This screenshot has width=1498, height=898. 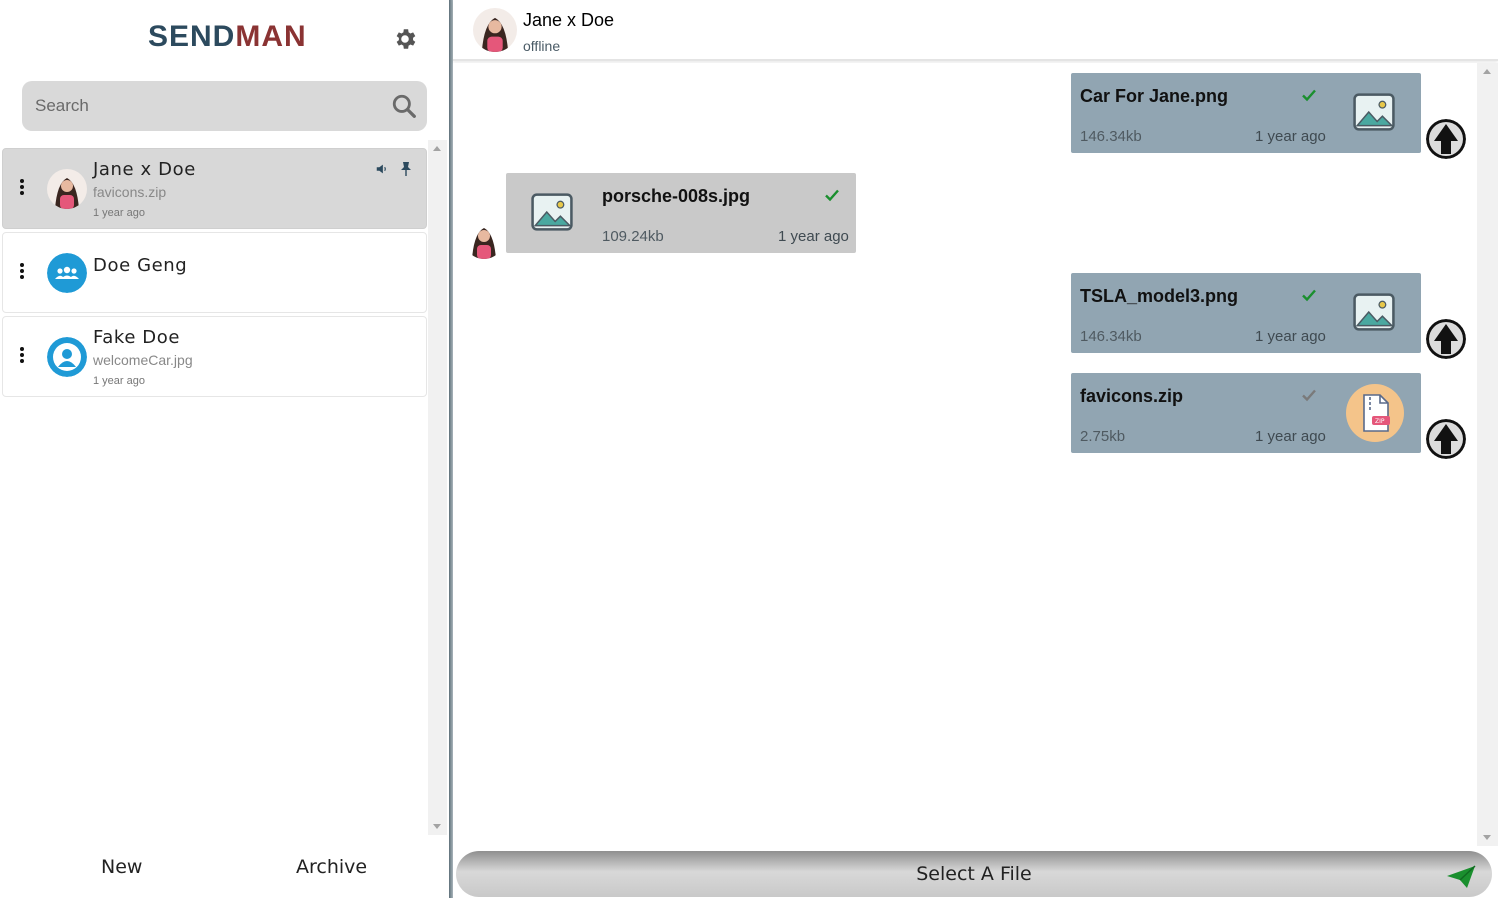 What do you see at coordinates (633, 236) in the screenshot?
I see `file-size: 109.24kb` at bounding box center [633, 236].